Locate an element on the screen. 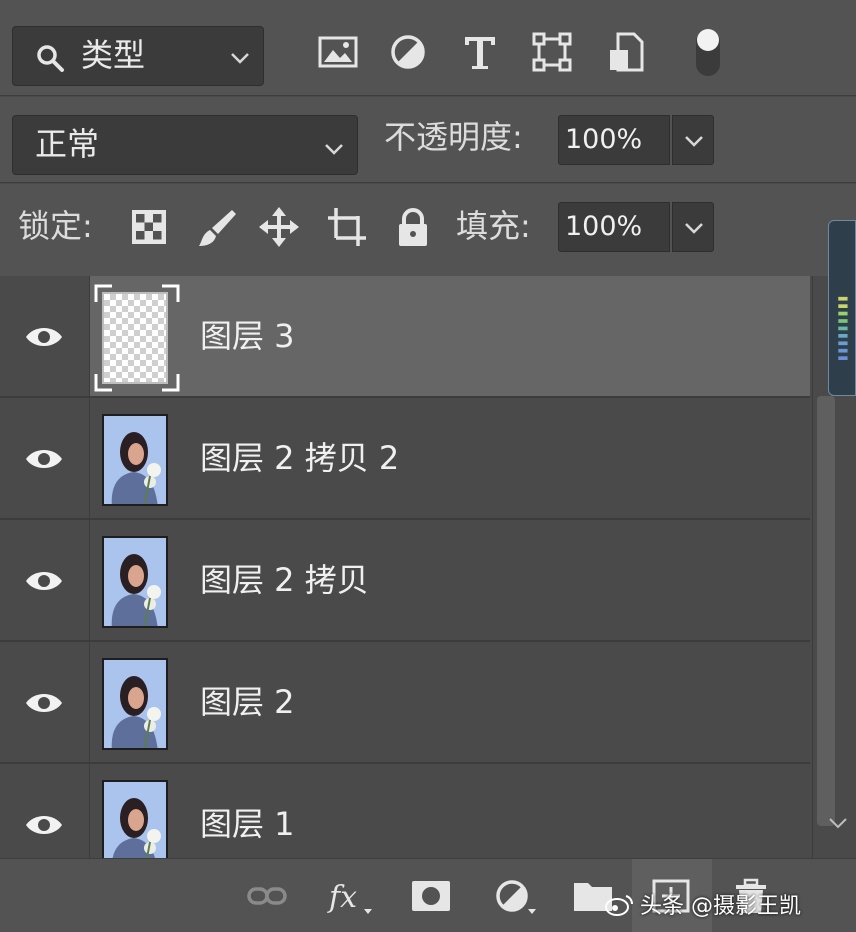 This screenshot has width=856, height=932. search-icon is located at coordinates (50, 58).